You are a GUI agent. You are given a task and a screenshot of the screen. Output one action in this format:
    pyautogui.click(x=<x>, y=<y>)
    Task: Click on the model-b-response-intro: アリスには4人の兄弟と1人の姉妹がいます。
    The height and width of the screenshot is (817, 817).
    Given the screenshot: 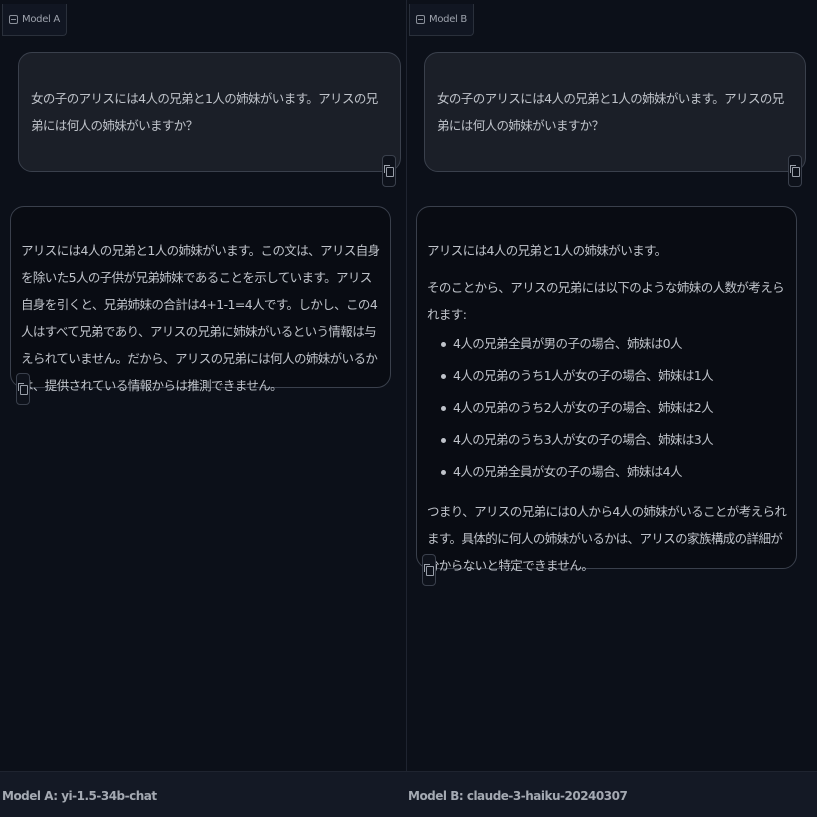 What is the action you would take?
    pyautogui.click(x=547, y=250)
    